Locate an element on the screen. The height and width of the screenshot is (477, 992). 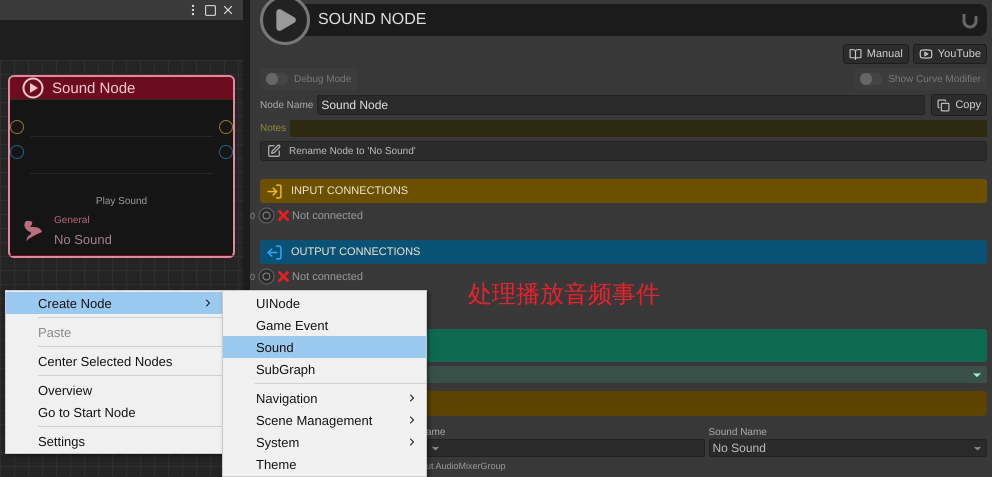
book-icon is located at coordinates (855, 54).